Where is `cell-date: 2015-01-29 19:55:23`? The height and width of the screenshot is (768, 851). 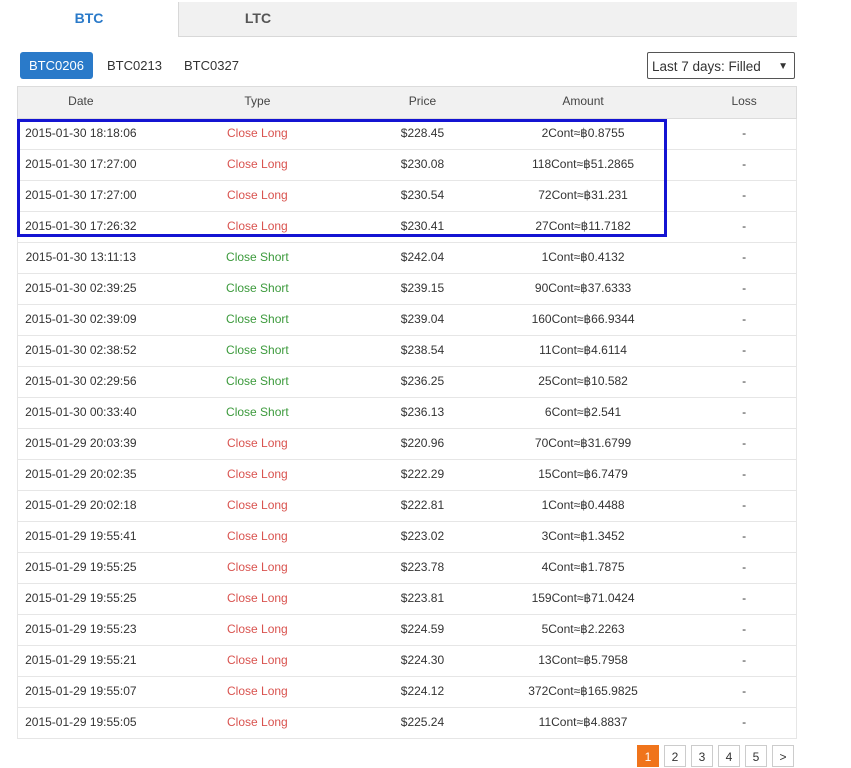 cell-date: 2015-01-29 19:55:23 is located at coordinates (81, 629).